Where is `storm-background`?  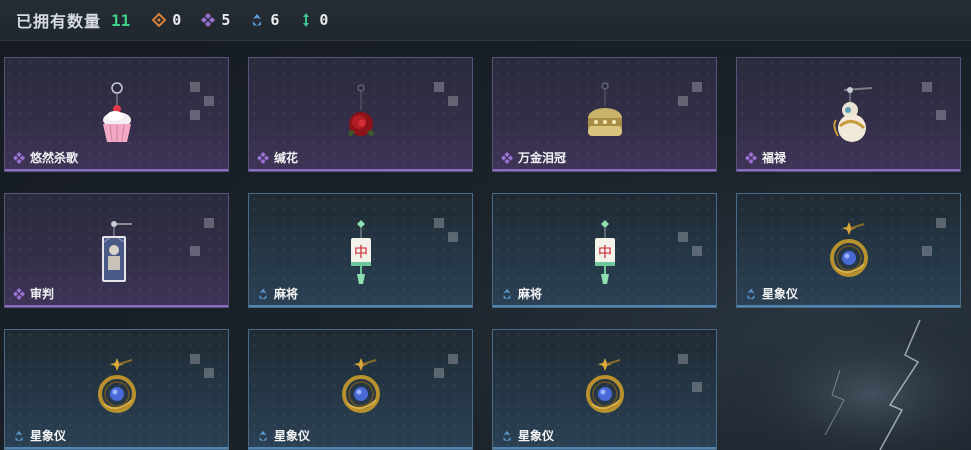
storm-background is located at coordinates (845, 380).